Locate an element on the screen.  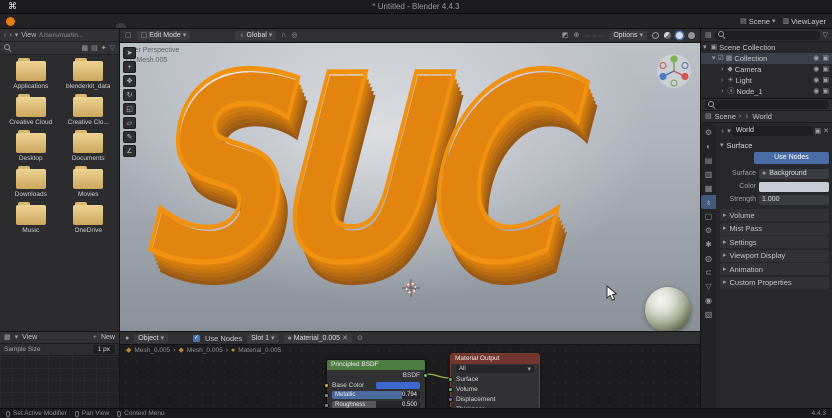
panel-header: ▸ Settings is located at coordinates (774, 242).